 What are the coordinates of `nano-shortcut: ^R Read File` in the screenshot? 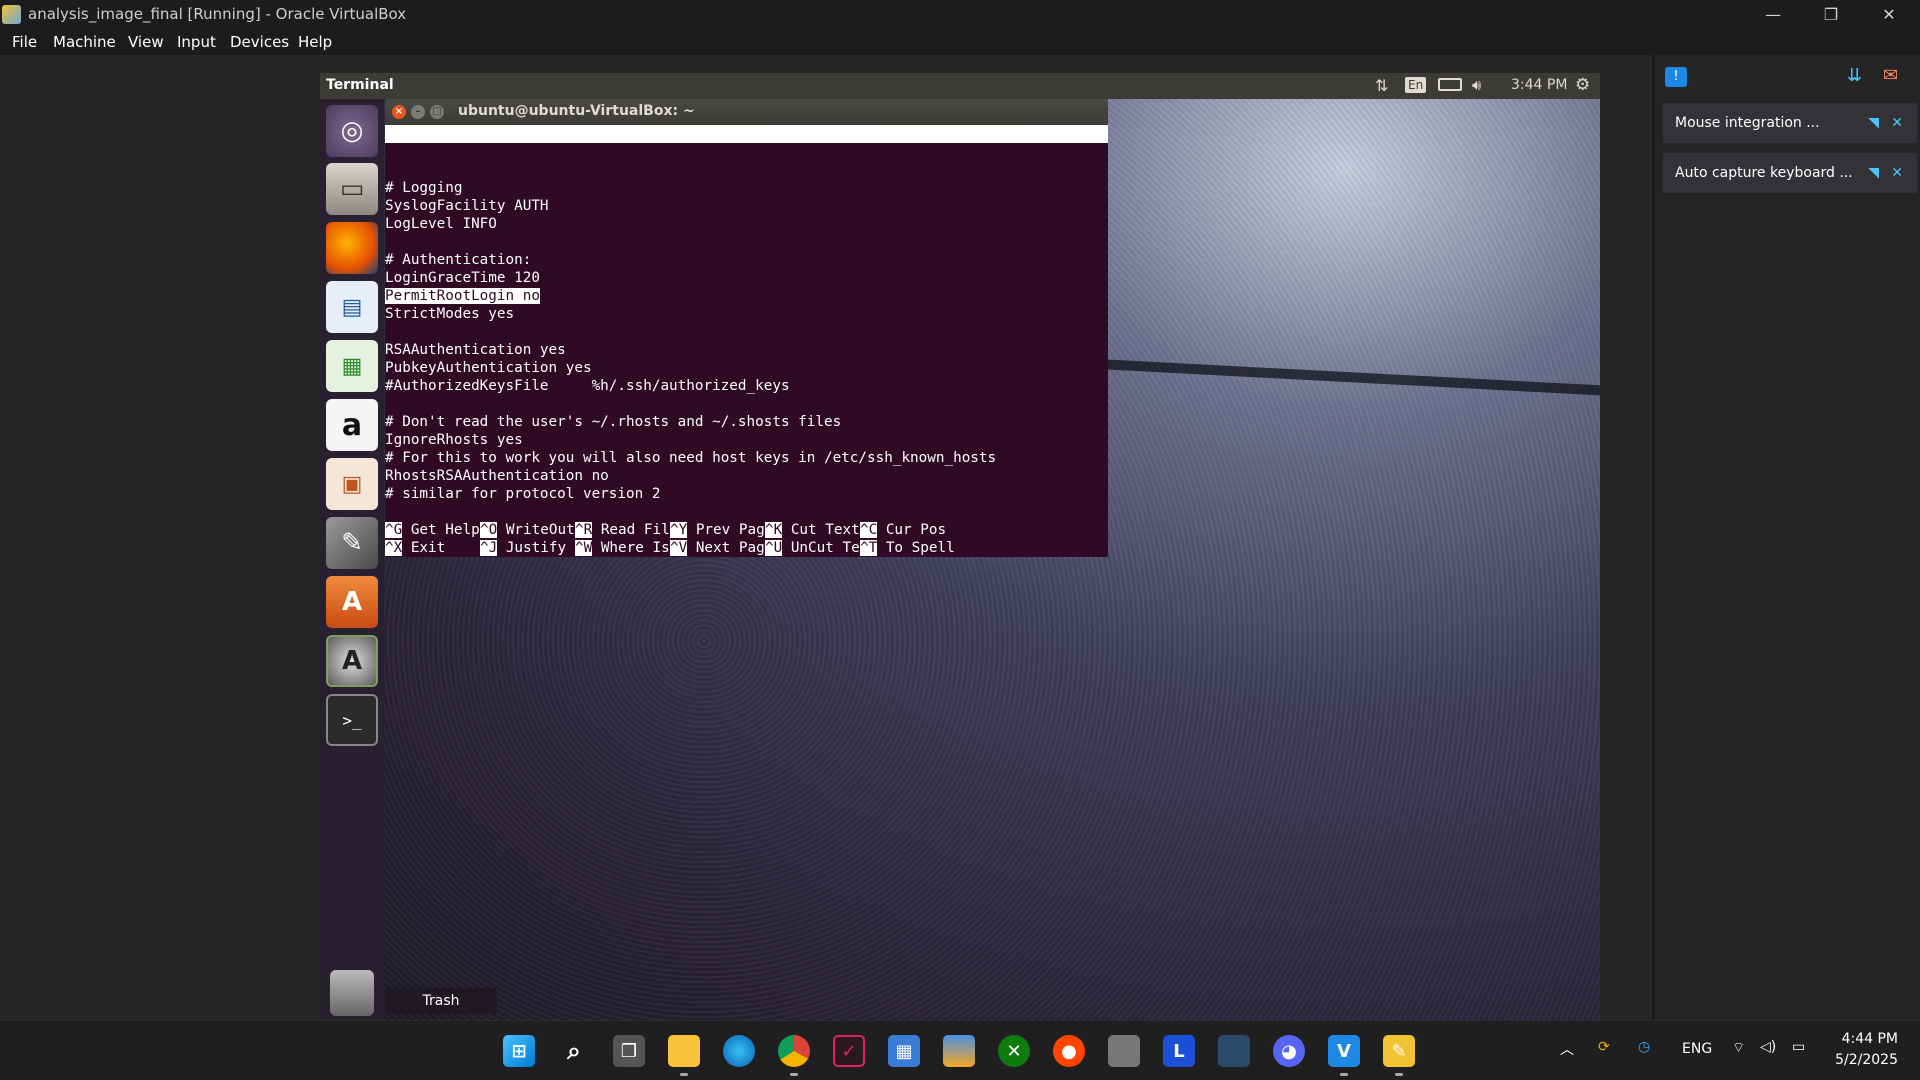 It's located at (626, 530).